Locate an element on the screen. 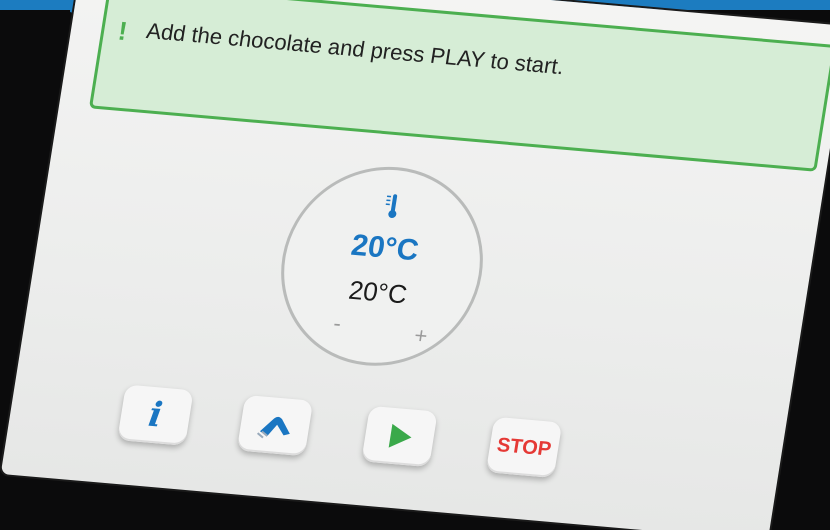 The image size is (830, 530). pour-button is located at coordinates (275, 425).